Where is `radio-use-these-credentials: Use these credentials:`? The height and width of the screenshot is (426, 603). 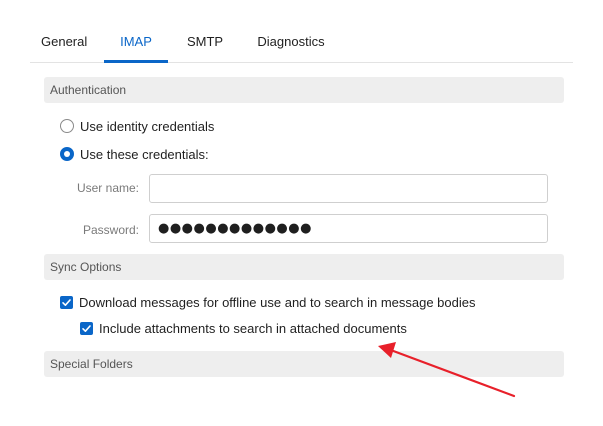
radio-use-these-credentials: Use these credentials: is located at coordinates (134, 154).